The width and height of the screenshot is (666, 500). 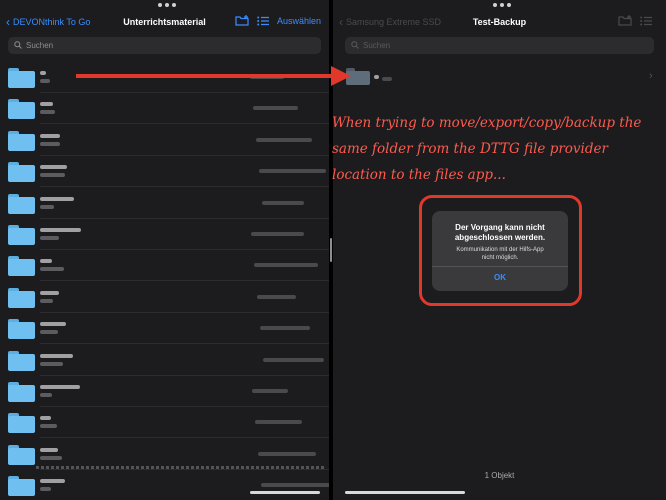 I want to click on split-view-handle, so click(x=331, y=250).